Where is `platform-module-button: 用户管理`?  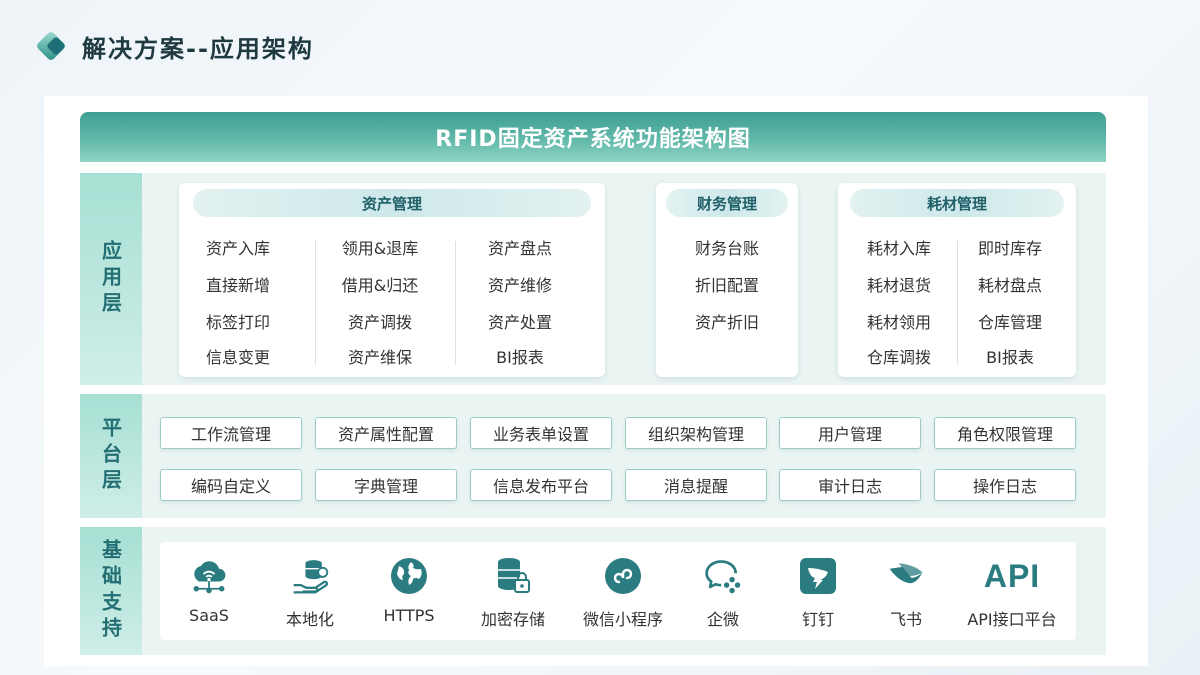 platform-module-button: 用户管理 is located at coordinates (850, 433).